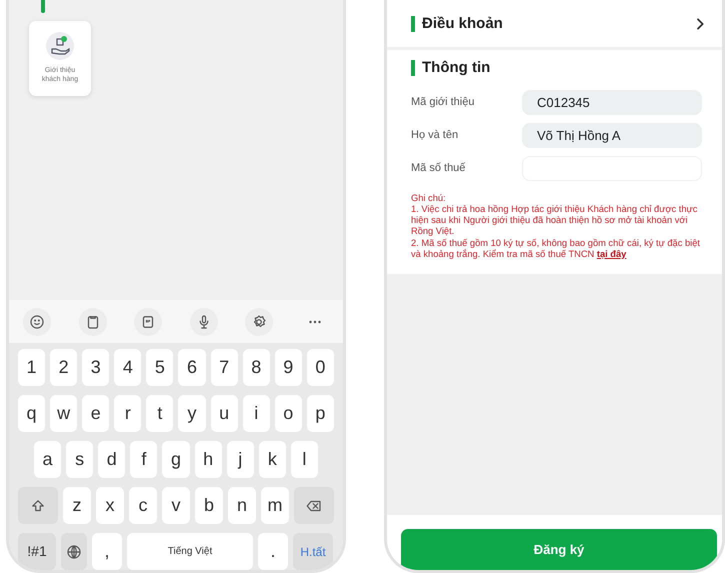  Describe the element at coordinates (77, 505) in the screenshot. I see `keyboard-key: z` at that location.